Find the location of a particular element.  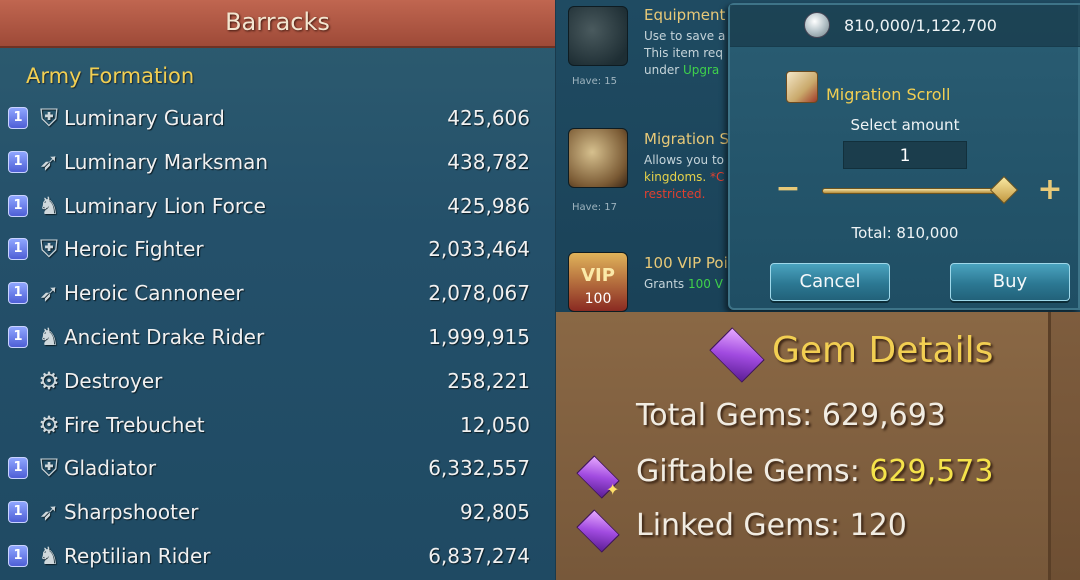

linked-gems-row: Linked Gems: 120 is located at coordinates (771, 525).